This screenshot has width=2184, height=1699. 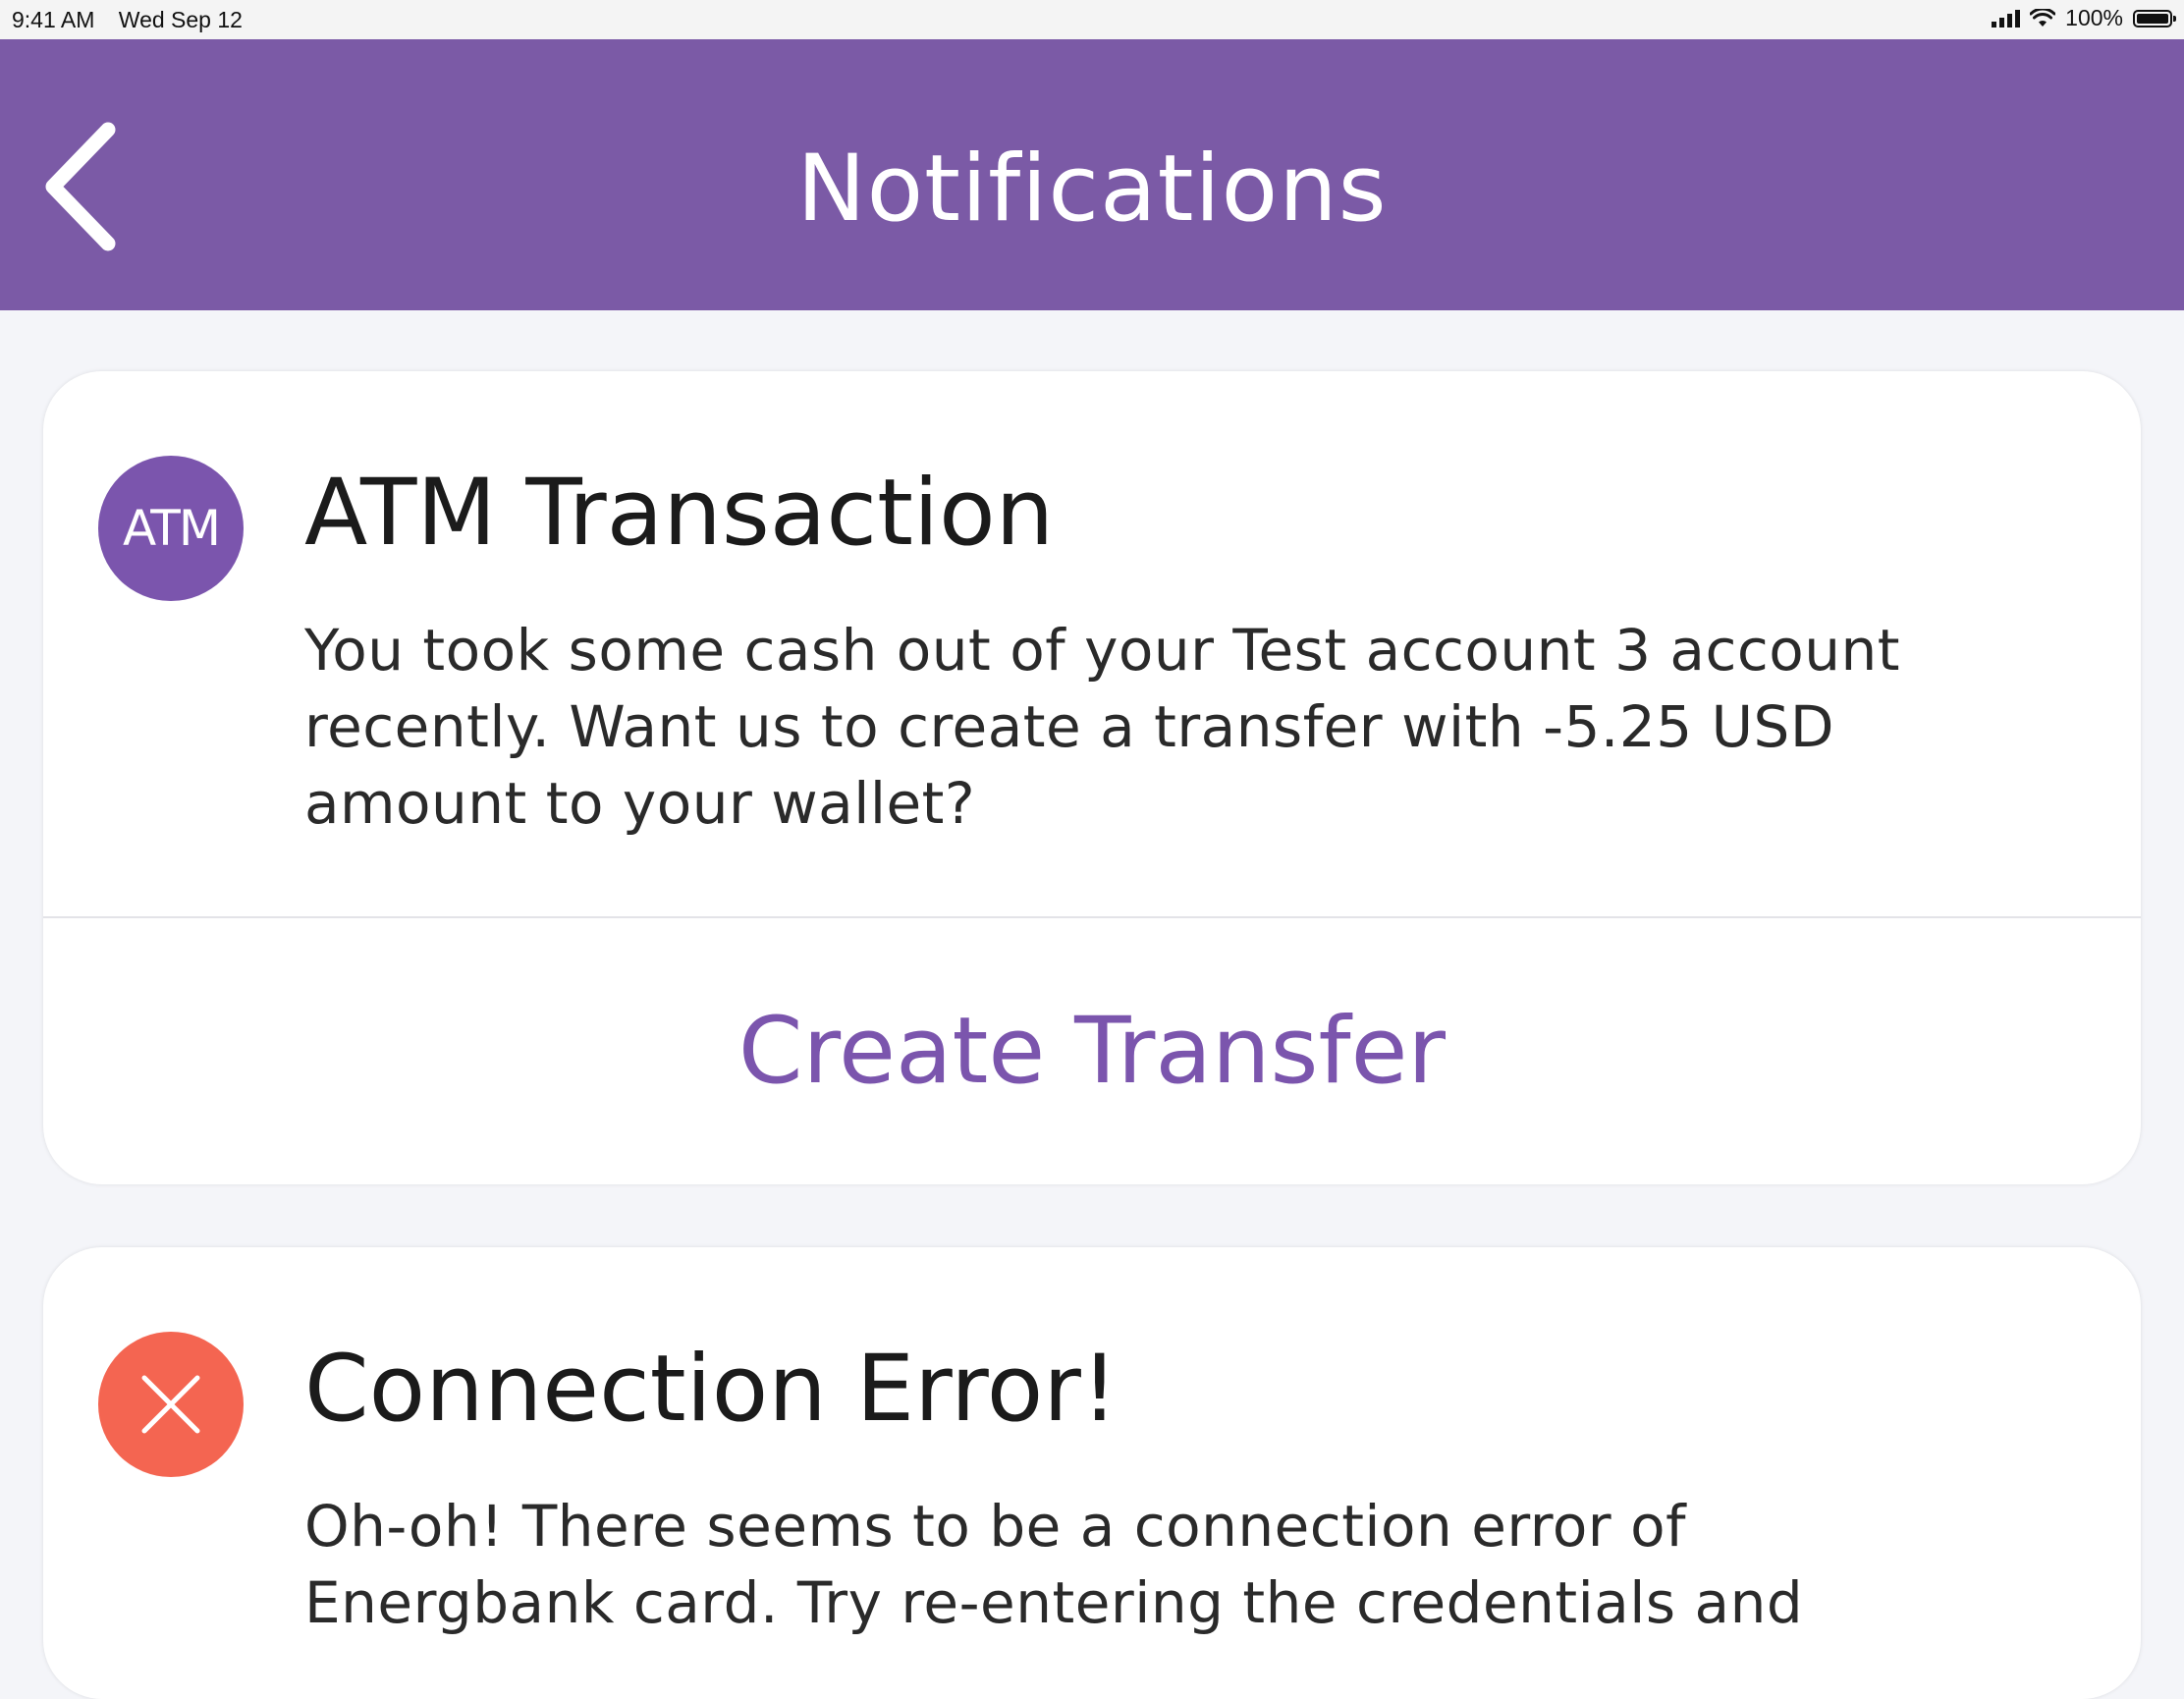 I want to click on error-avatar, so click(x=171, y=1404).